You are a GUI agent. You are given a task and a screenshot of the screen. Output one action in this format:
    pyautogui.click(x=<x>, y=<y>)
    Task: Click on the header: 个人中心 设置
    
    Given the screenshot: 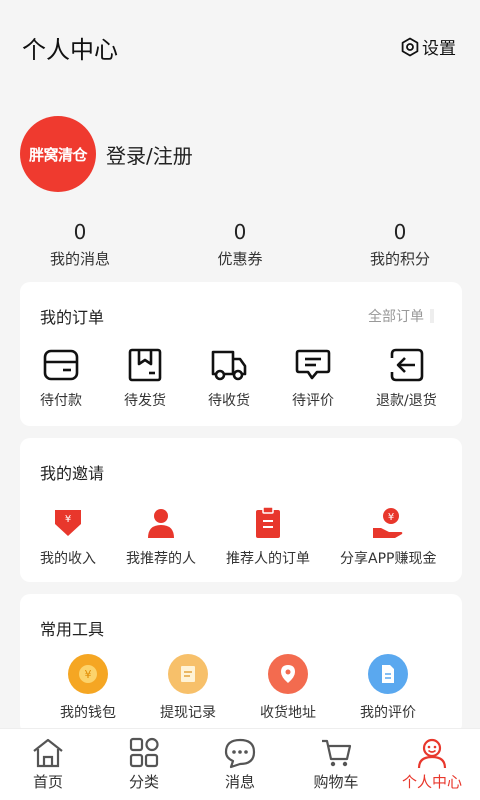 What is the action you would take?
    pyautogui.click(x=240, y=48)
    